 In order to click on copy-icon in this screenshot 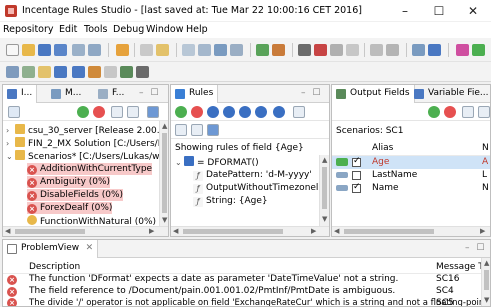, I will do `click(94, 50)`.